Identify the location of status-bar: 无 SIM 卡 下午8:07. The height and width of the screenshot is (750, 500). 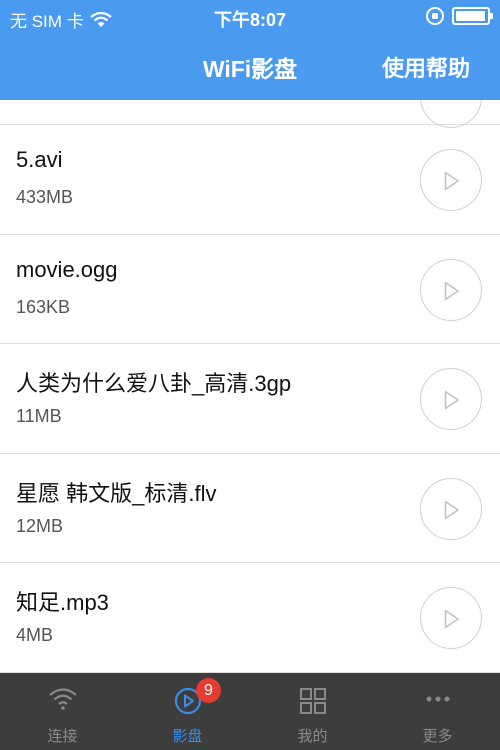
(250, 17).